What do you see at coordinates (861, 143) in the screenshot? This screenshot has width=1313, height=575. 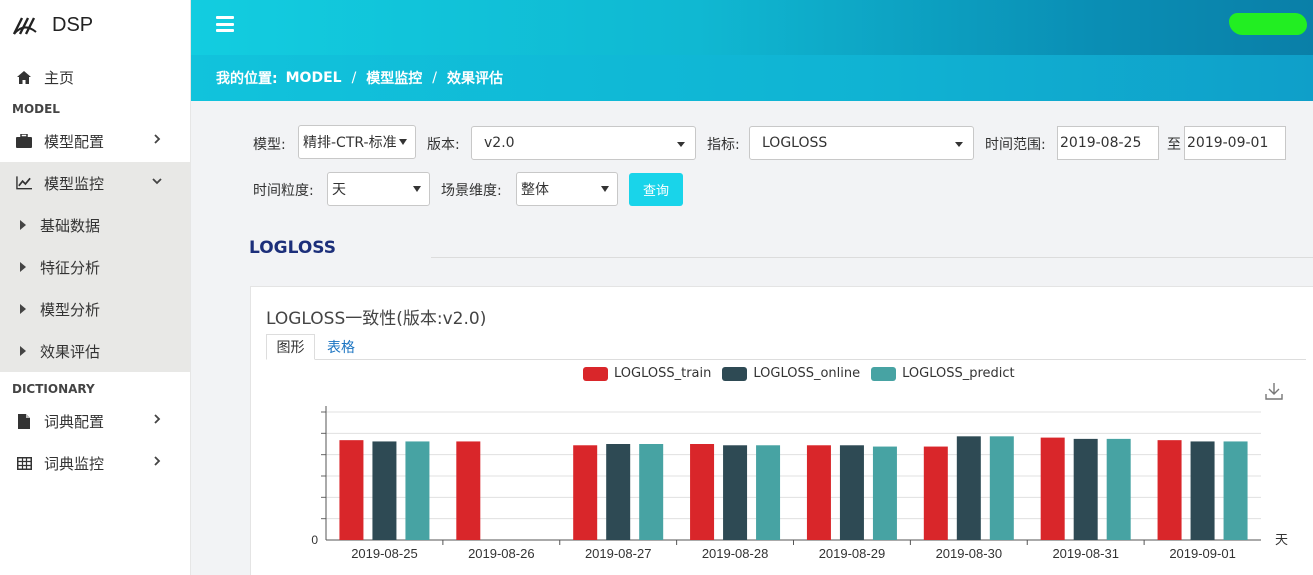 I see `metric-select: LOGLOSS` at bounding box center [861, 143].